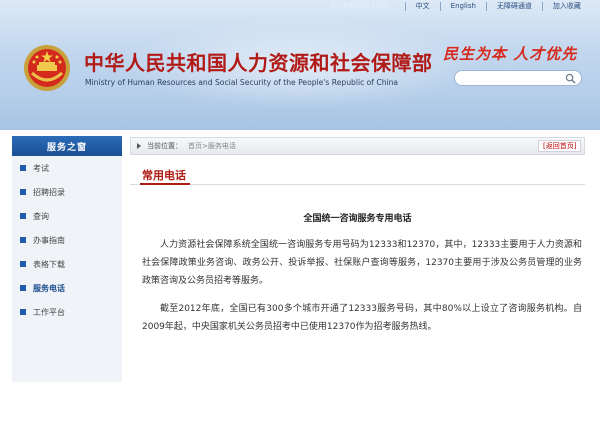 The image size is (600, 424). What do you see at coordinates (49, 240) in the screenshot?
I see `sidebar-item-label: 办事指南` at bounding box center [49, 240].